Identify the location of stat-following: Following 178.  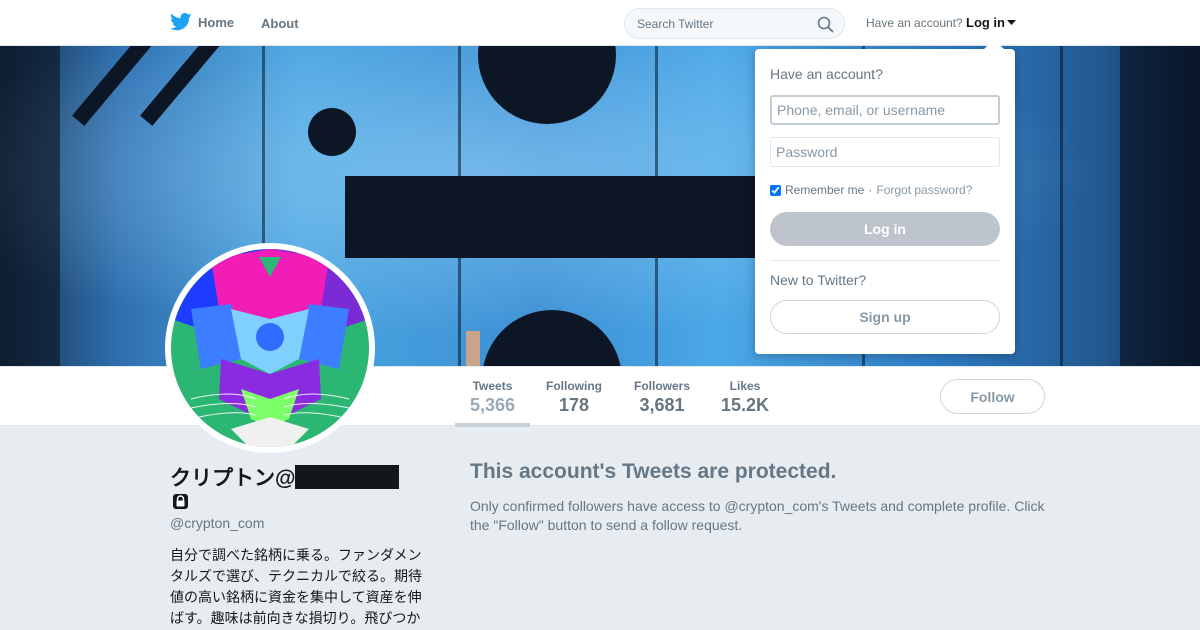
(574, 397).